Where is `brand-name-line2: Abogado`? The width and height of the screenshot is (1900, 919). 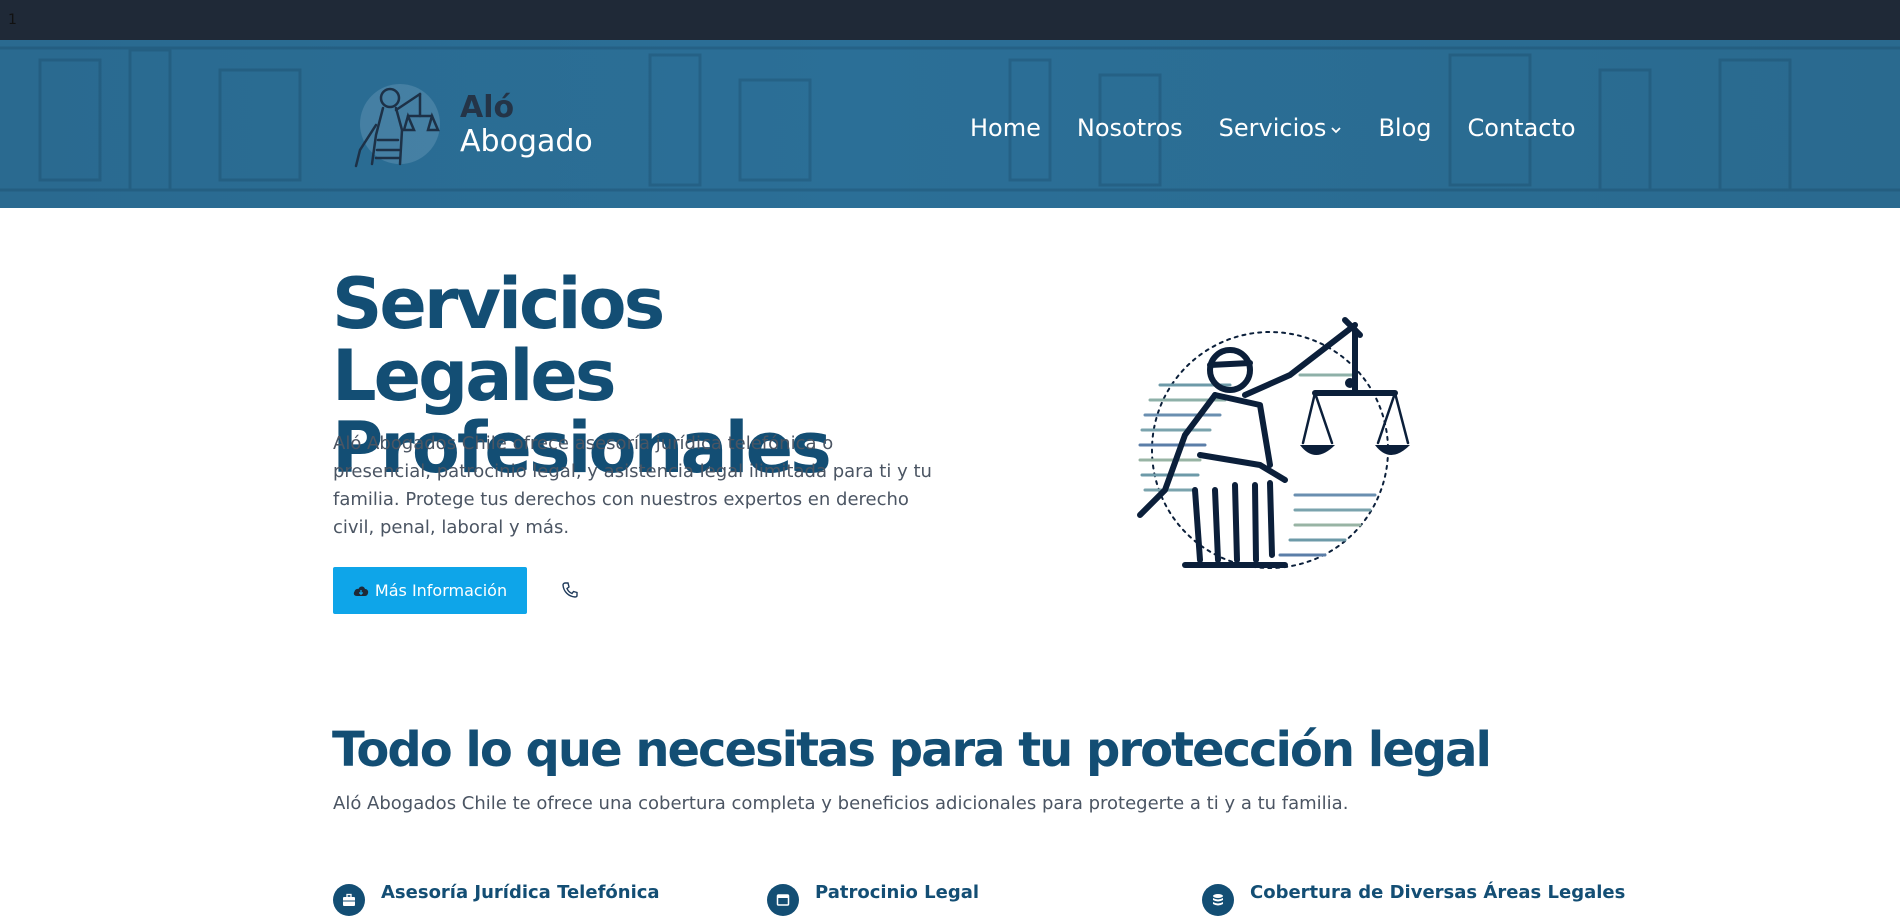
brand-name-line2: Abogado is located at coordinates (526, 141).